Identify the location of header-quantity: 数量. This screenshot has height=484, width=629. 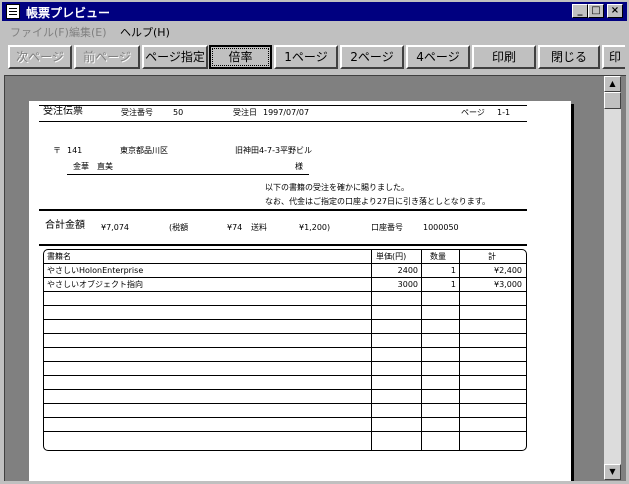
(438, 256).